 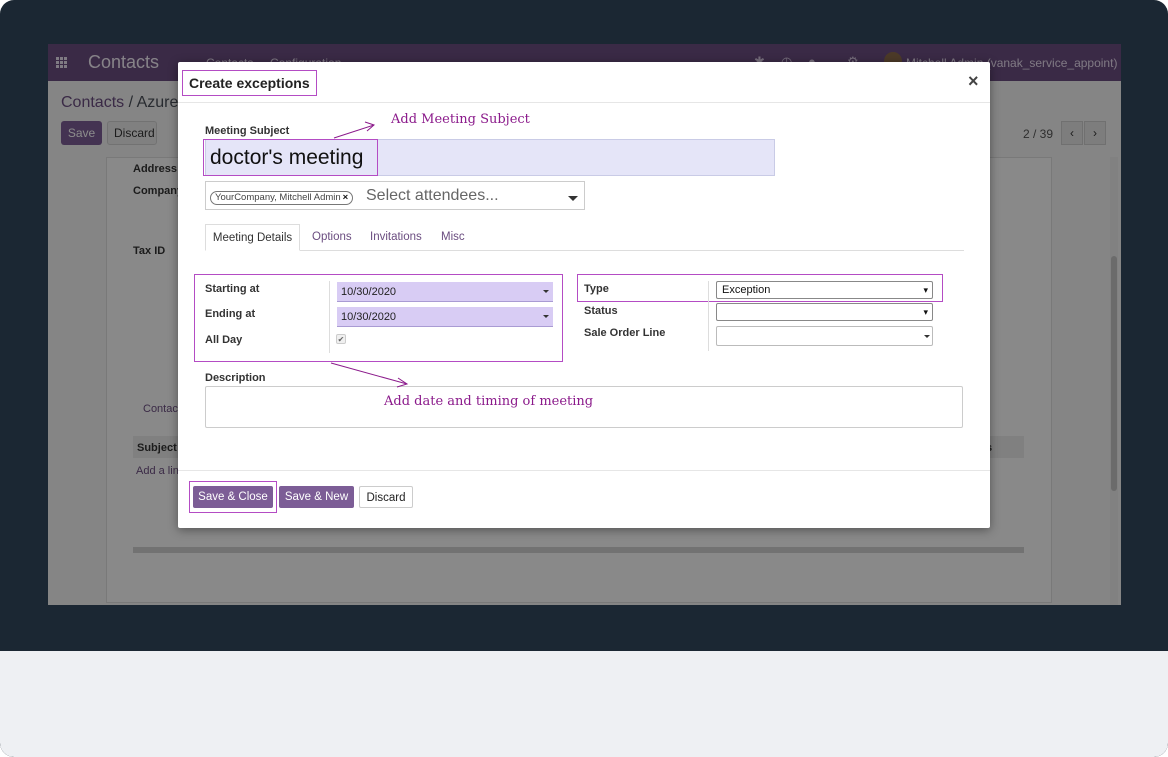 I want to click on subject-annotation: Add Meeting Subject, so click(x=460, y=119).